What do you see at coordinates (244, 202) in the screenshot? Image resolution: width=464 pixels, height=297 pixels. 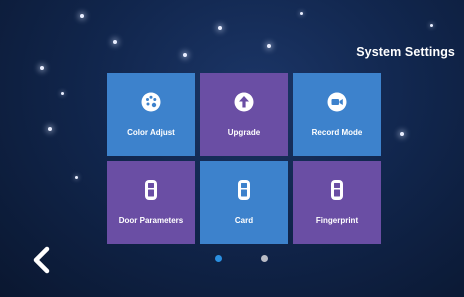 I see `card-tile: Card` at bounding box center [244, 202].